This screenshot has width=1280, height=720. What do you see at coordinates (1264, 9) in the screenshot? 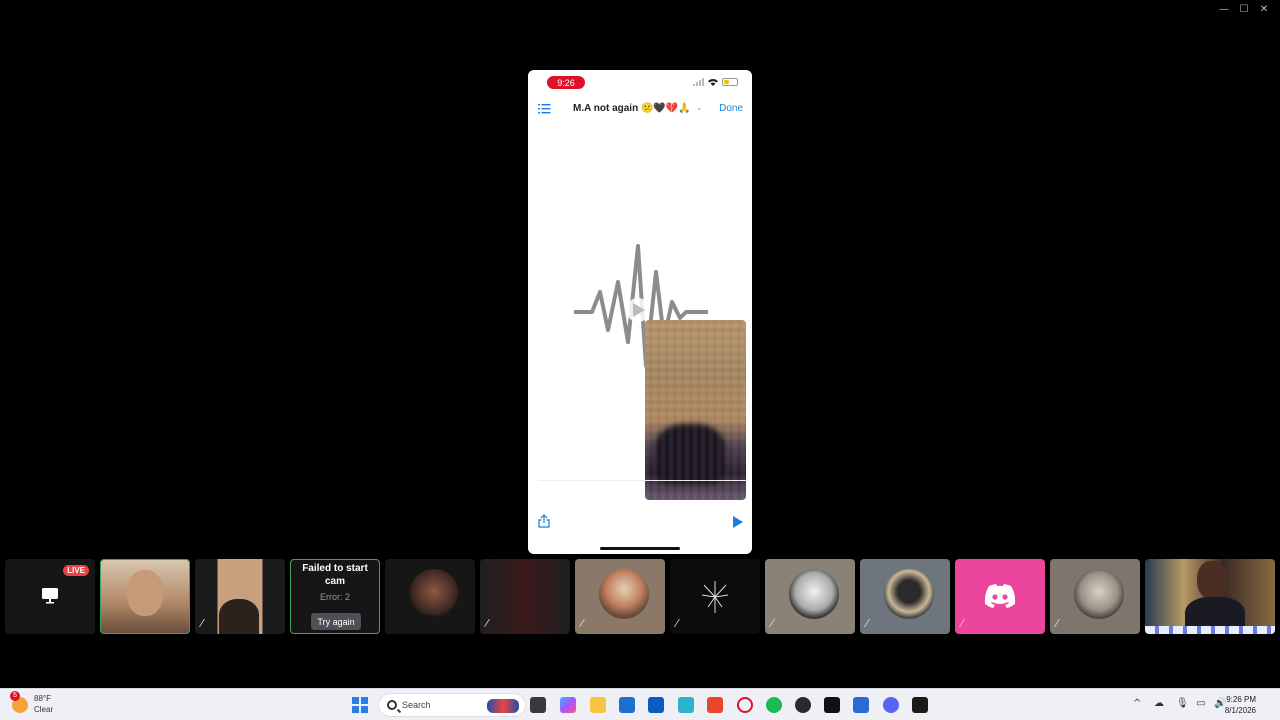
I see `close-button: ✕` at bounding box center [1264, 9].